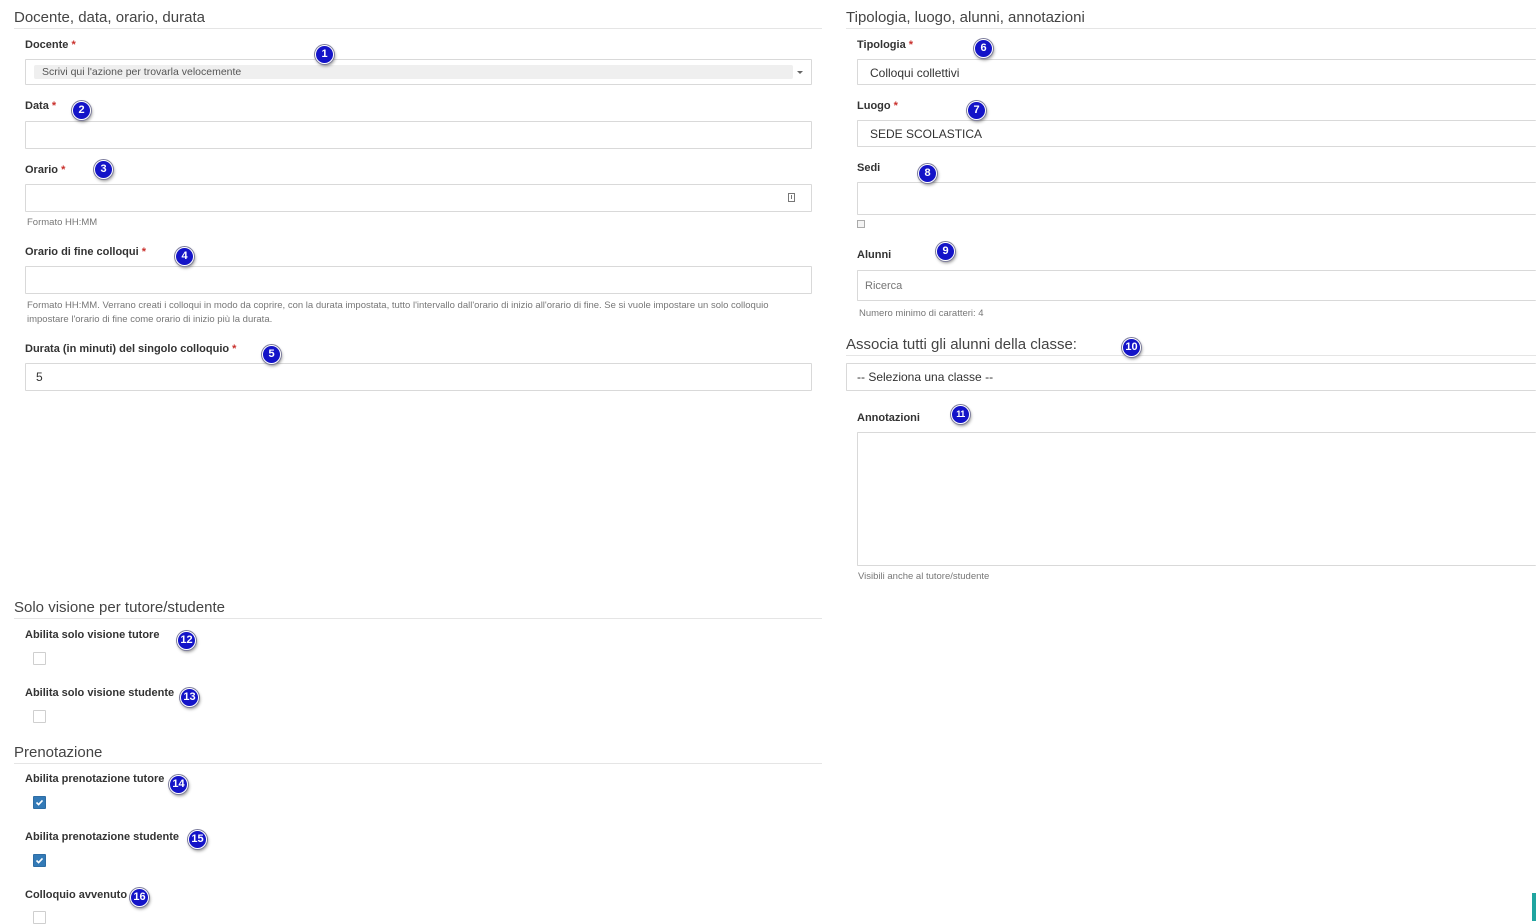 This screenshot has height=924, width=1536. I want to click on data-input, so click(418, 135).